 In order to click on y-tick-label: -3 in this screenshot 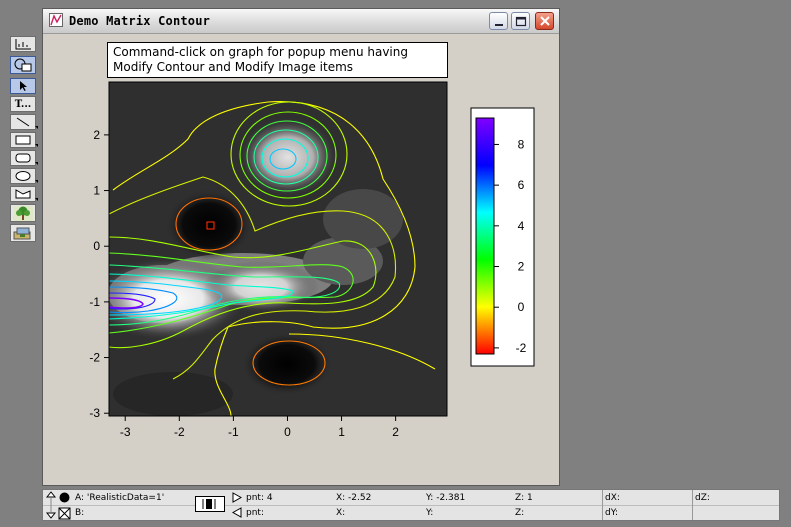, I will do `click(94, 413)`.